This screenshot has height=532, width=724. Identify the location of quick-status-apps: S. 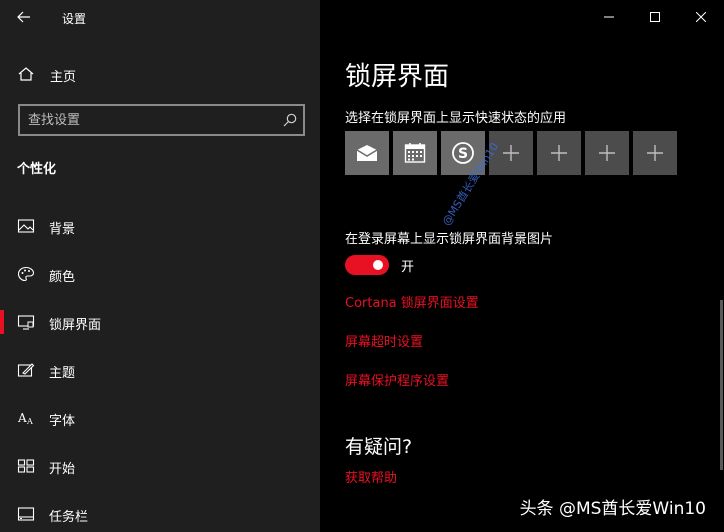
(511, 153).